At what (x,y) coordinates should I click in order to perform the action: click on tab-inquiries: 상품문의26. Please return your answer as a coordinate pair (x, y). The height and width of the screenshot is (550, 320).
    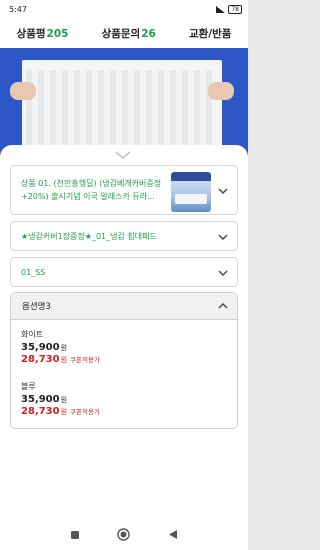
    Looking at the image, I should click on (129, 33).